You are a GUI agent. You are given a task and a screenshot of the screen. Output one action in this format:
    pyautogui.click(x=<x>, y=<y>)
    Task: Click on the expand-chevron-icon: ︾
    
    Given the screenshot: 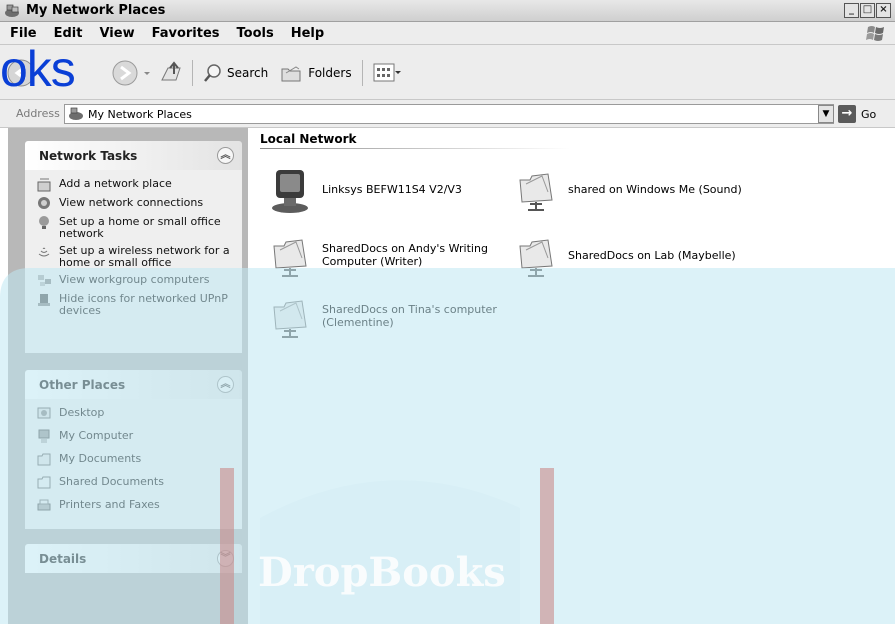 What is the action you would take?
    pyautogui.click(x=225, y=558)
    